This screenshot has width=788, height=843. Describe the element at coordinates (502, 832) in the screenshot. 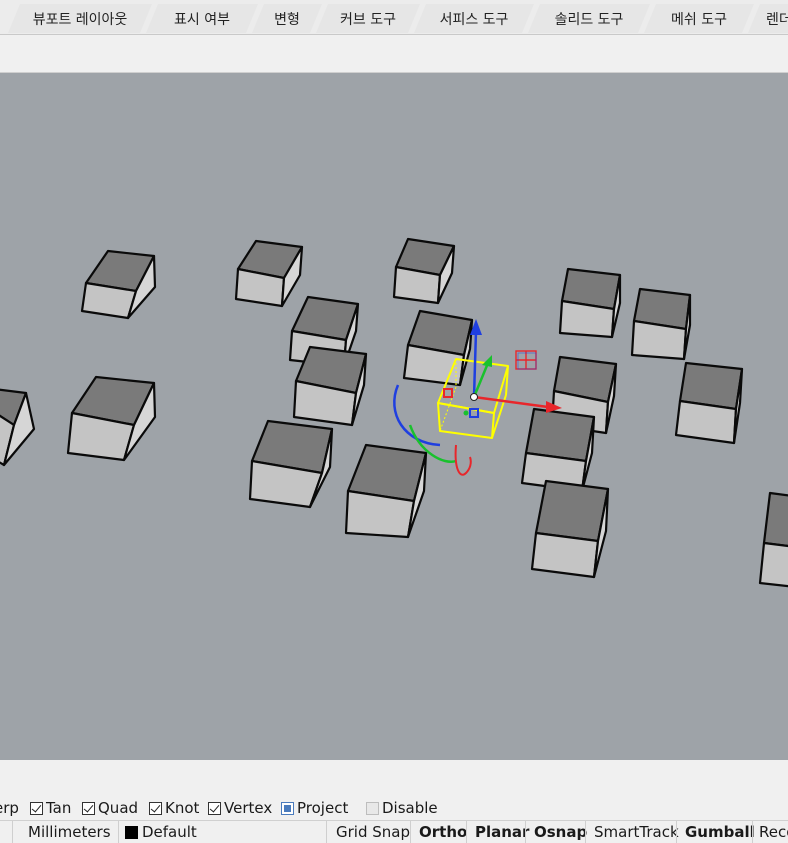

I see `toggle-label: Planar` at that location.